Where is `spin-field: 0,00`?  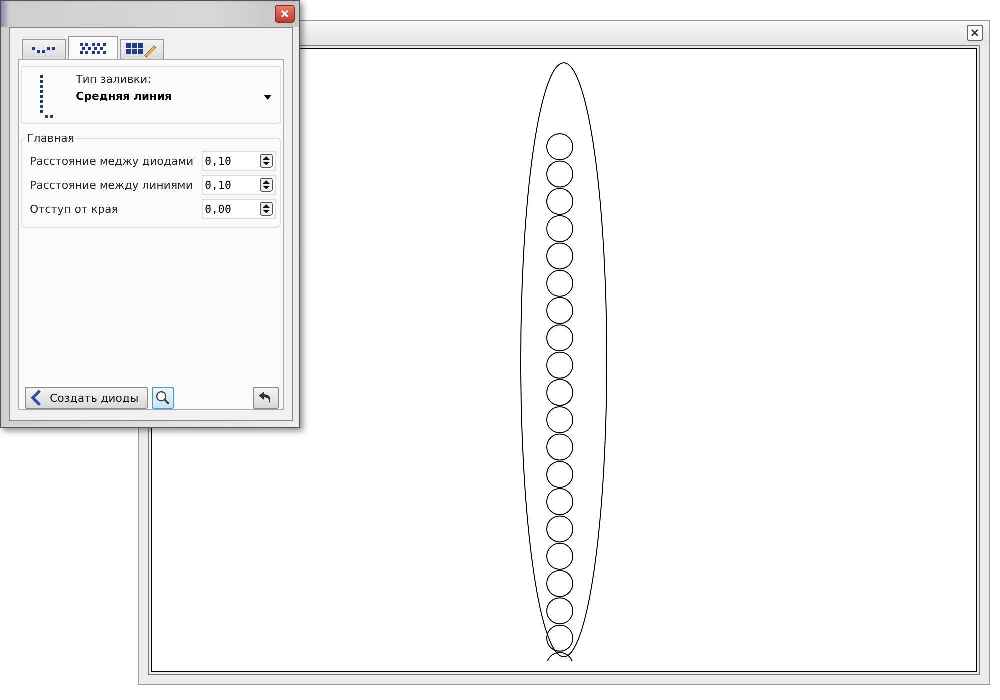 spin-field: 0,00 is located at coordinates (239, 209).